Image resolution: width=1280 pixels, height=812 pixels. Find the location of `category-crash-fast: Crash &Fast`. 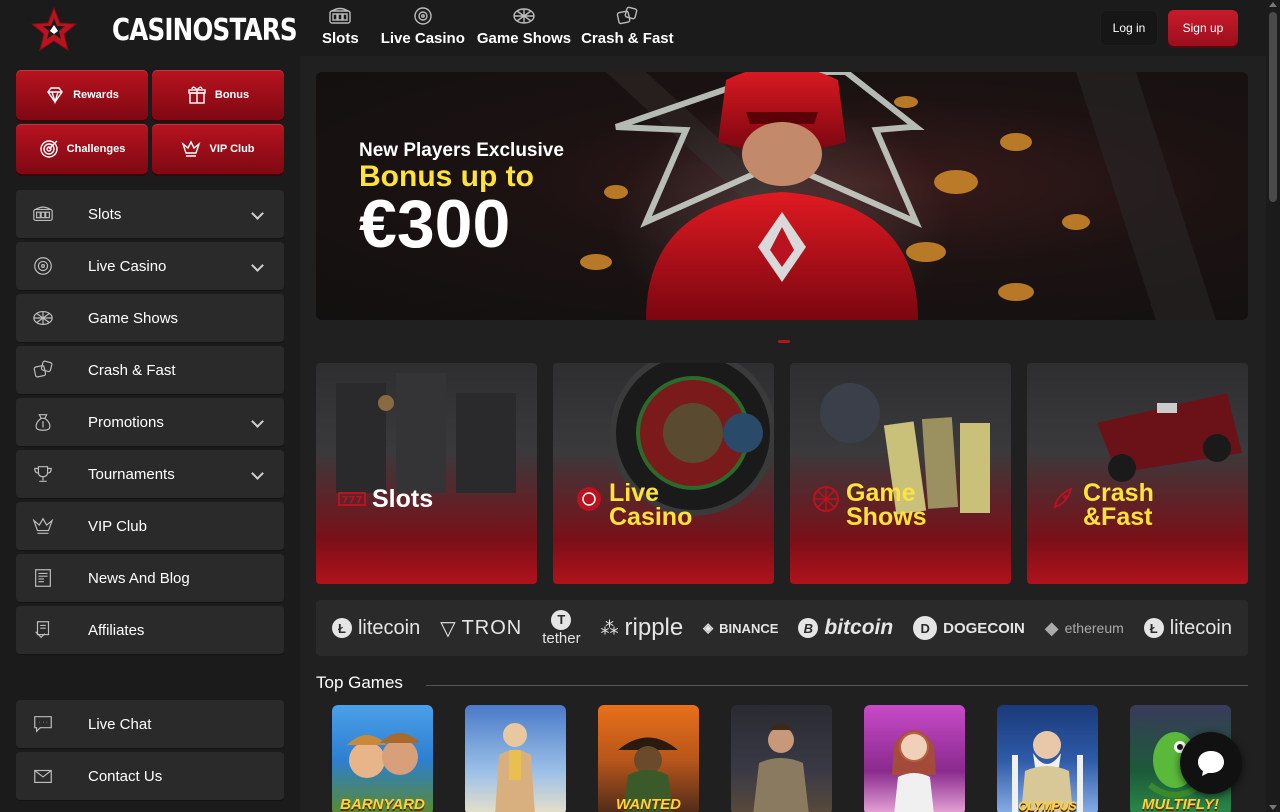

category-crash-fast: Crash &Fast is located at coordinates (1137, 473).